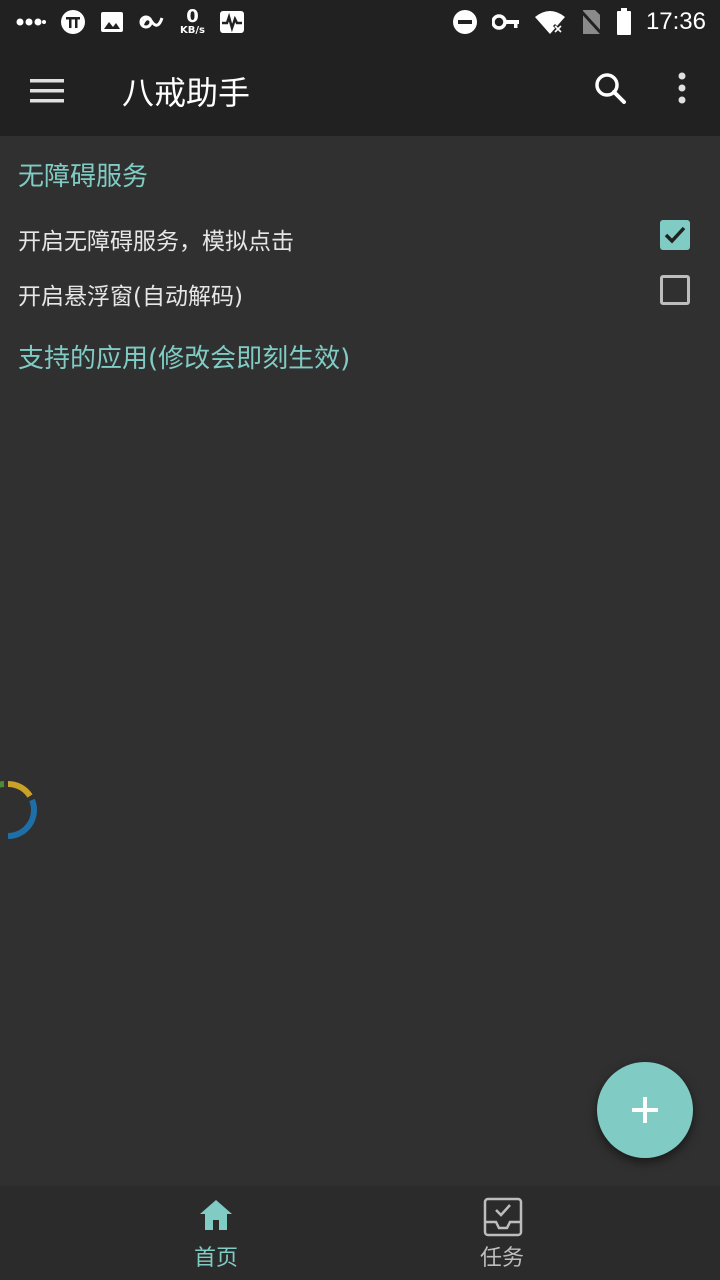  I want to click on home-icon, so click(216, 1215).